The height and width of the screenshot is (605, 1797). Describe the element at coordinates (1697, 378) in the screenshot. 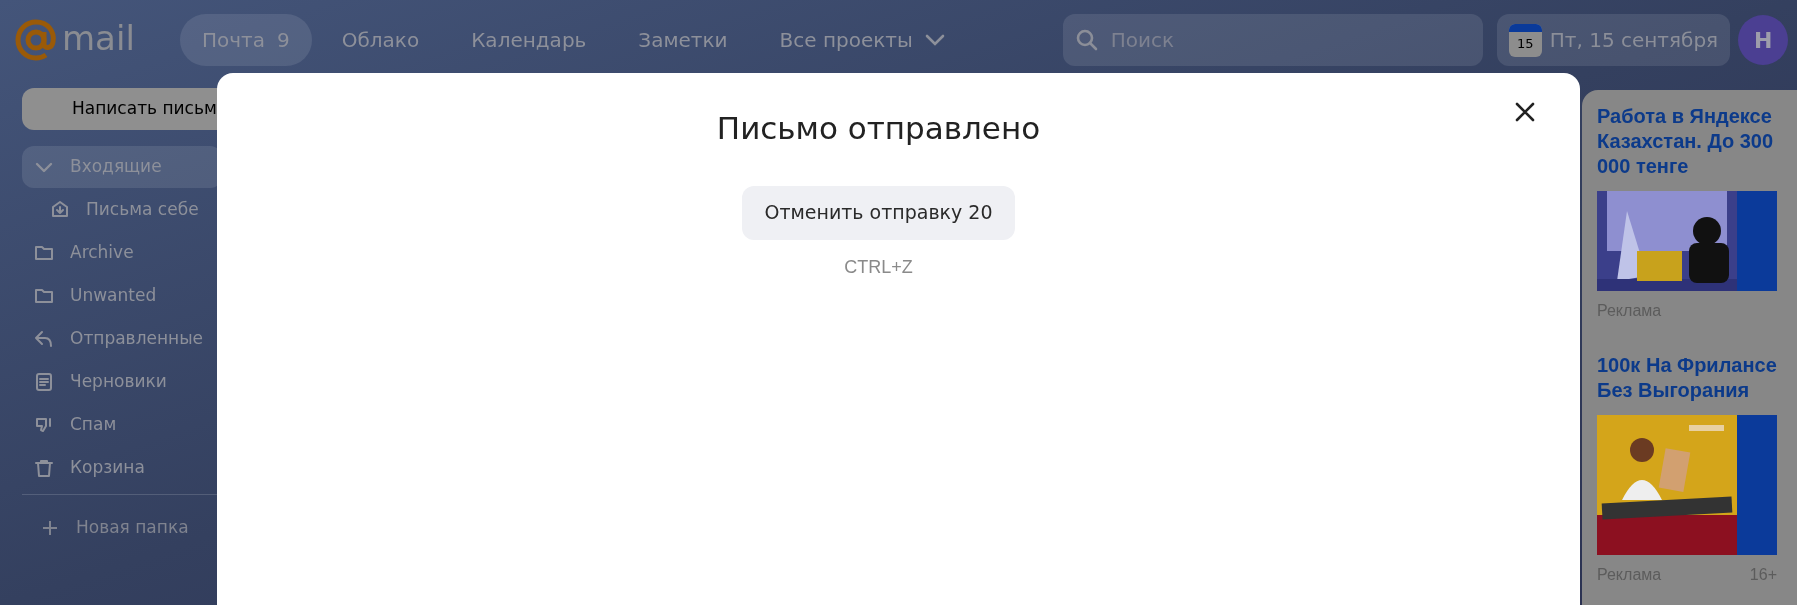

I see `ad-title: 100к На Фрилансе Без Выгорания` at that location.